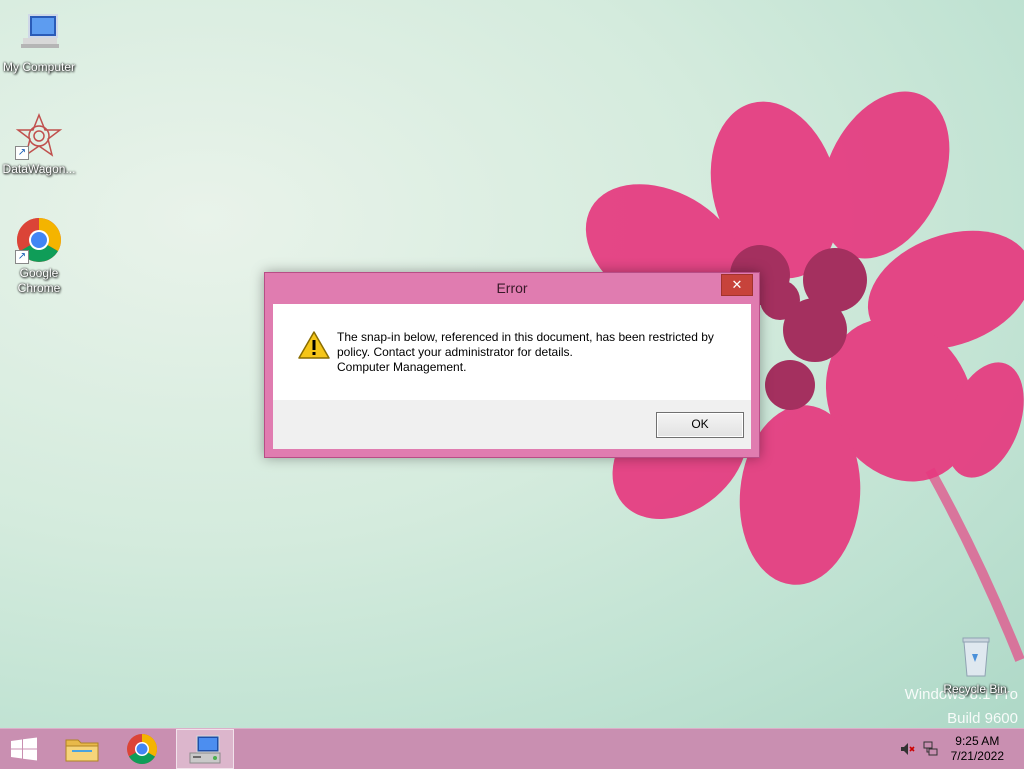 The image size is (1024, 775). I want to click on close-button: ✕, so click(737, 285).